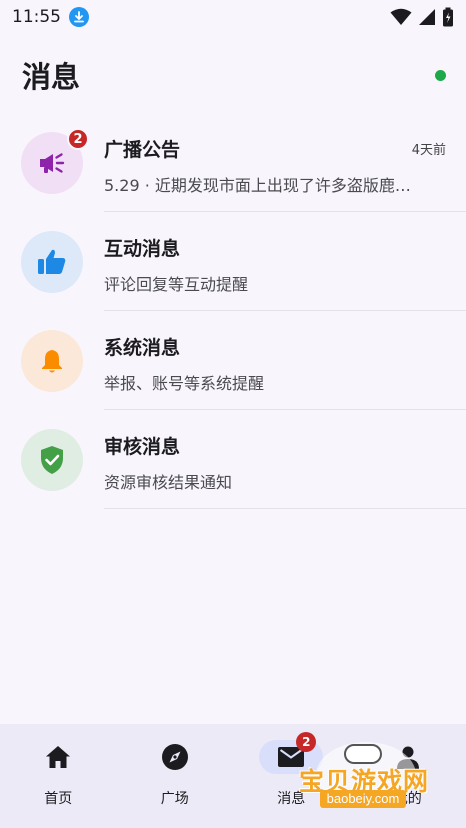  Describe the element at coordinates (58, 799) in the screenshot. I see `nav-label: 首页` at that location.